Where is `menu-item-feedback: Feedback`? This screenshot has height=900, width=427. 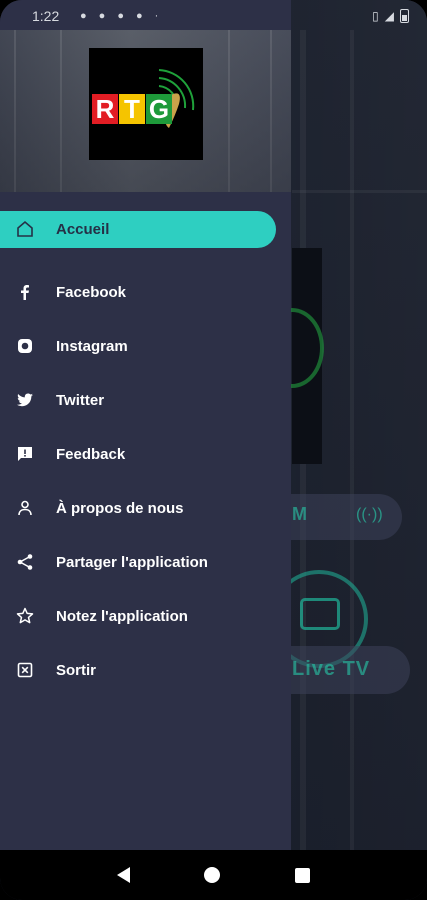
menu-item-feedback: Feedback is located at coordinates (145, 454).